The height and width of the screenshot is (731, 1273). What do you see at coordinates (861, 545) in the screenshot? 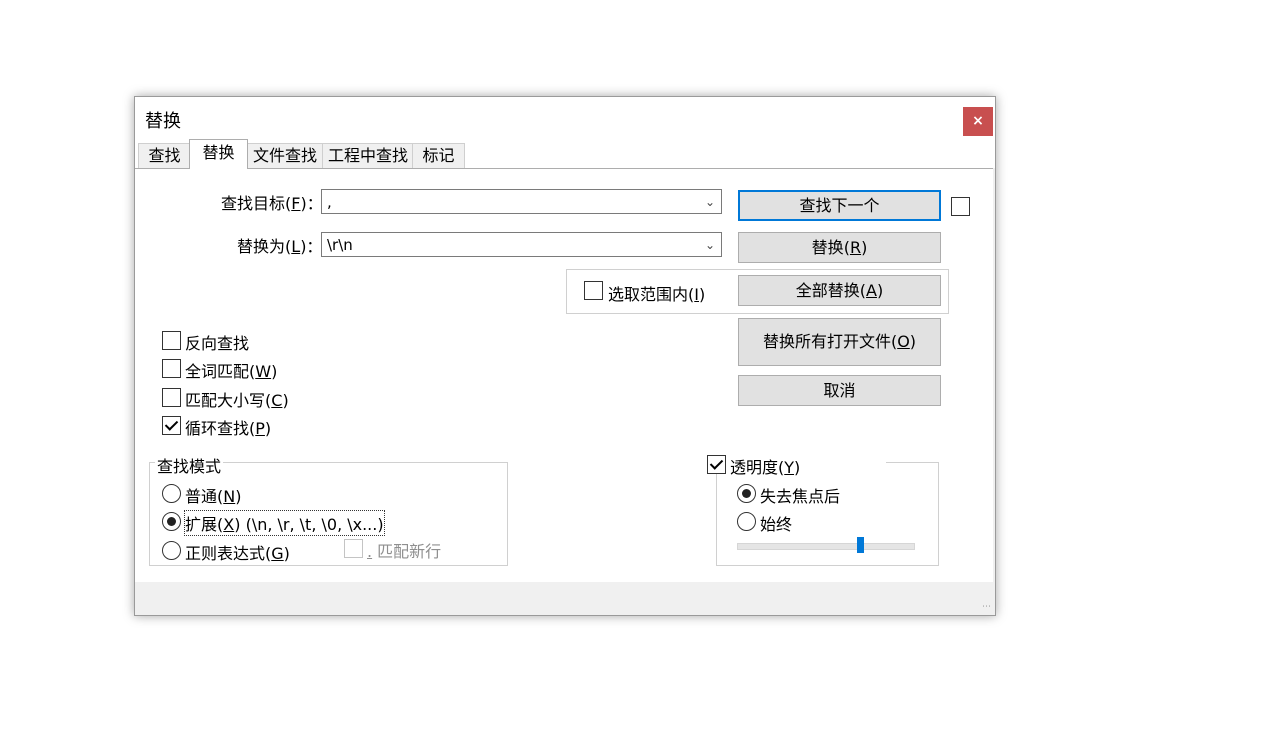
I see `transparency-slider-thumb` at bounding box center [861, 545].